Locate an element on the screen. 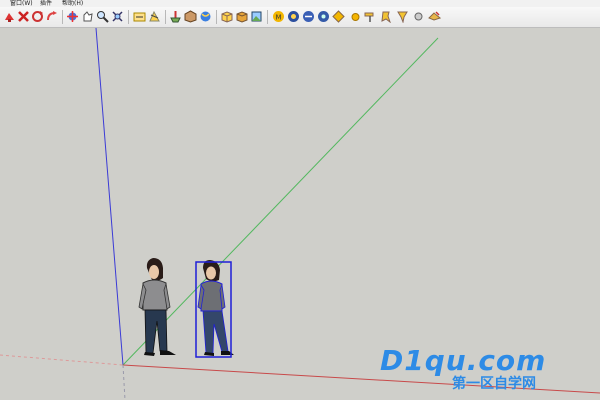  sandbox-icon is located at coordinates (386, 16).